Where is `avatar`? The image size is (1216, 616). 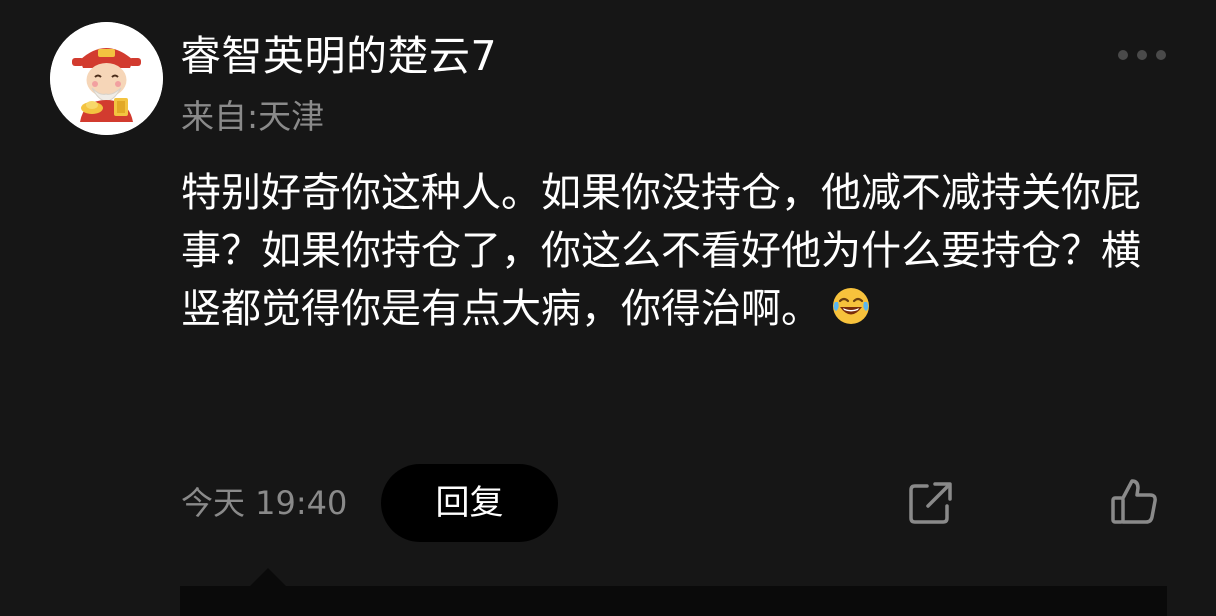 avatar is located at coordinates (106, 78).